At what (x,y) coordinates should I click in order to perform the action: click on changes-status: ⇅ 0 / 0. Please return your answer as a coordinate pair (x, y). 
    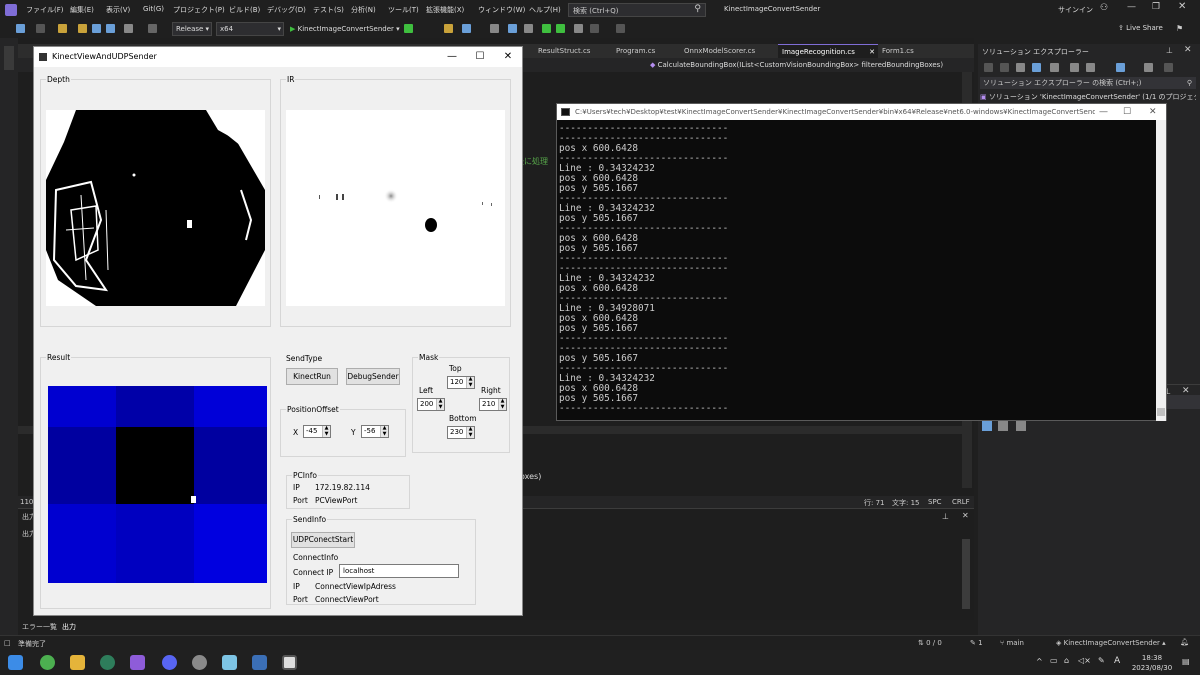
    Looking at the image, I should click on (930, 643).